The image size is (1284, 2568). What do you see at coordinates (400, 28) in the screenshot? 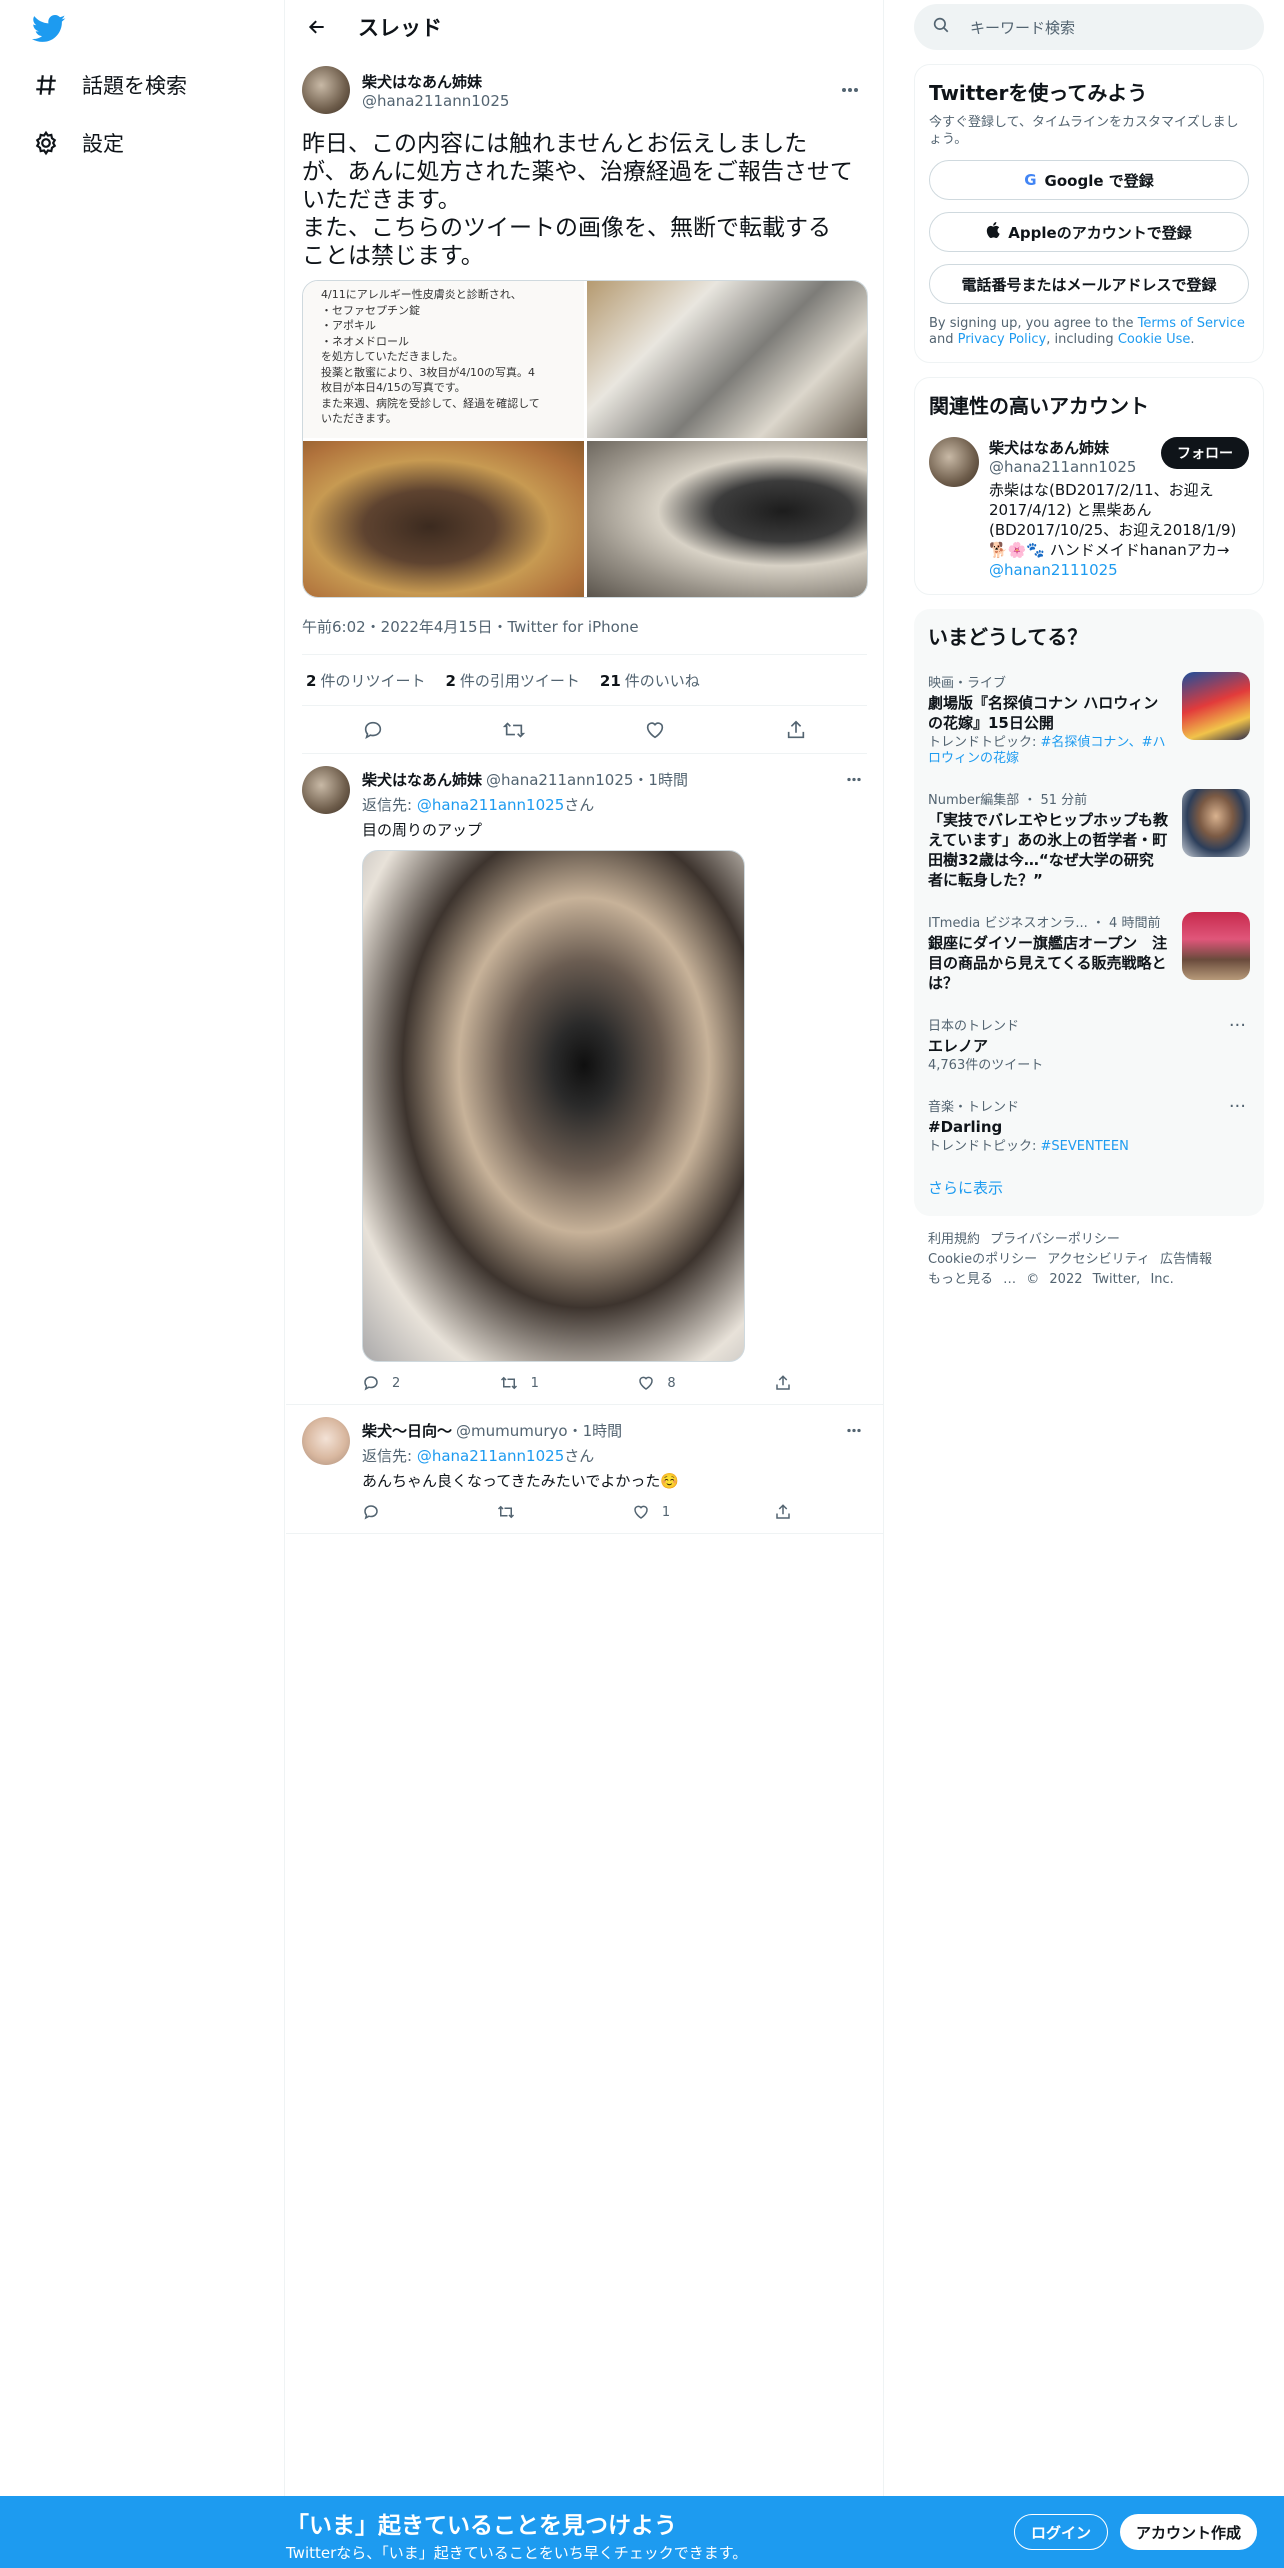
I see `page-title: スレッド` at bounding box center [400, 28].